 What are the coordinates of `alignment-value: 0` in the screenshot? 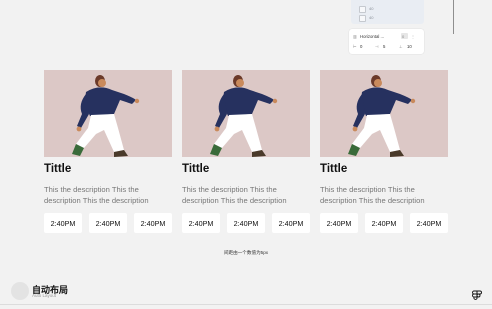 It's located at (403, 36).